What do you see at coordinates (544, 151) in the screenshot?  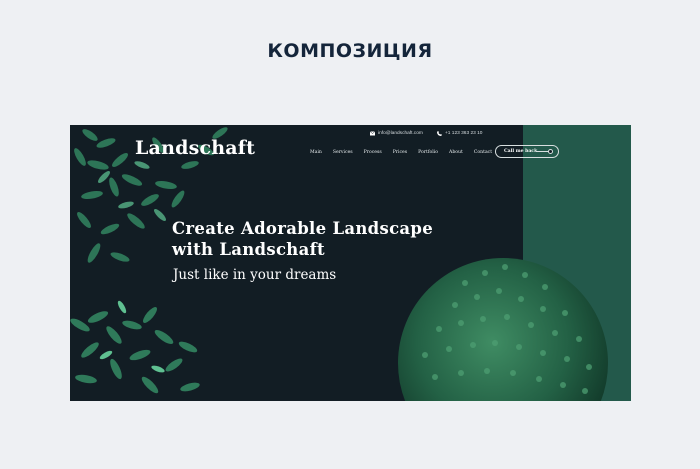 I see `arrow-right-icon` at bounding box center [544, 151].